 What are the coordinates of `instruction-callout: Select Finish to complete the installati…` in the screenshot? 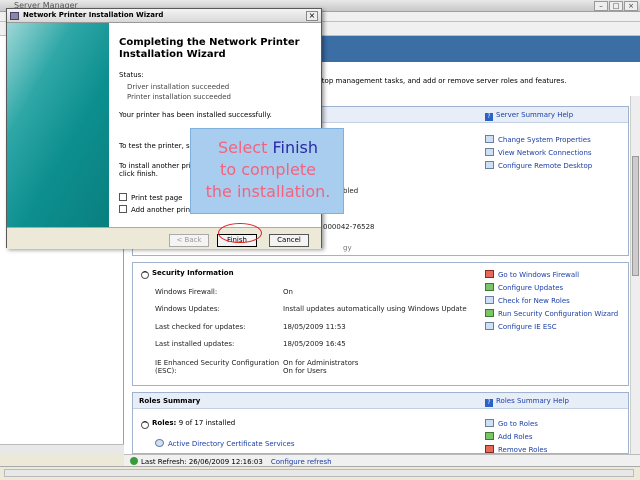 It's located at (267, 171).